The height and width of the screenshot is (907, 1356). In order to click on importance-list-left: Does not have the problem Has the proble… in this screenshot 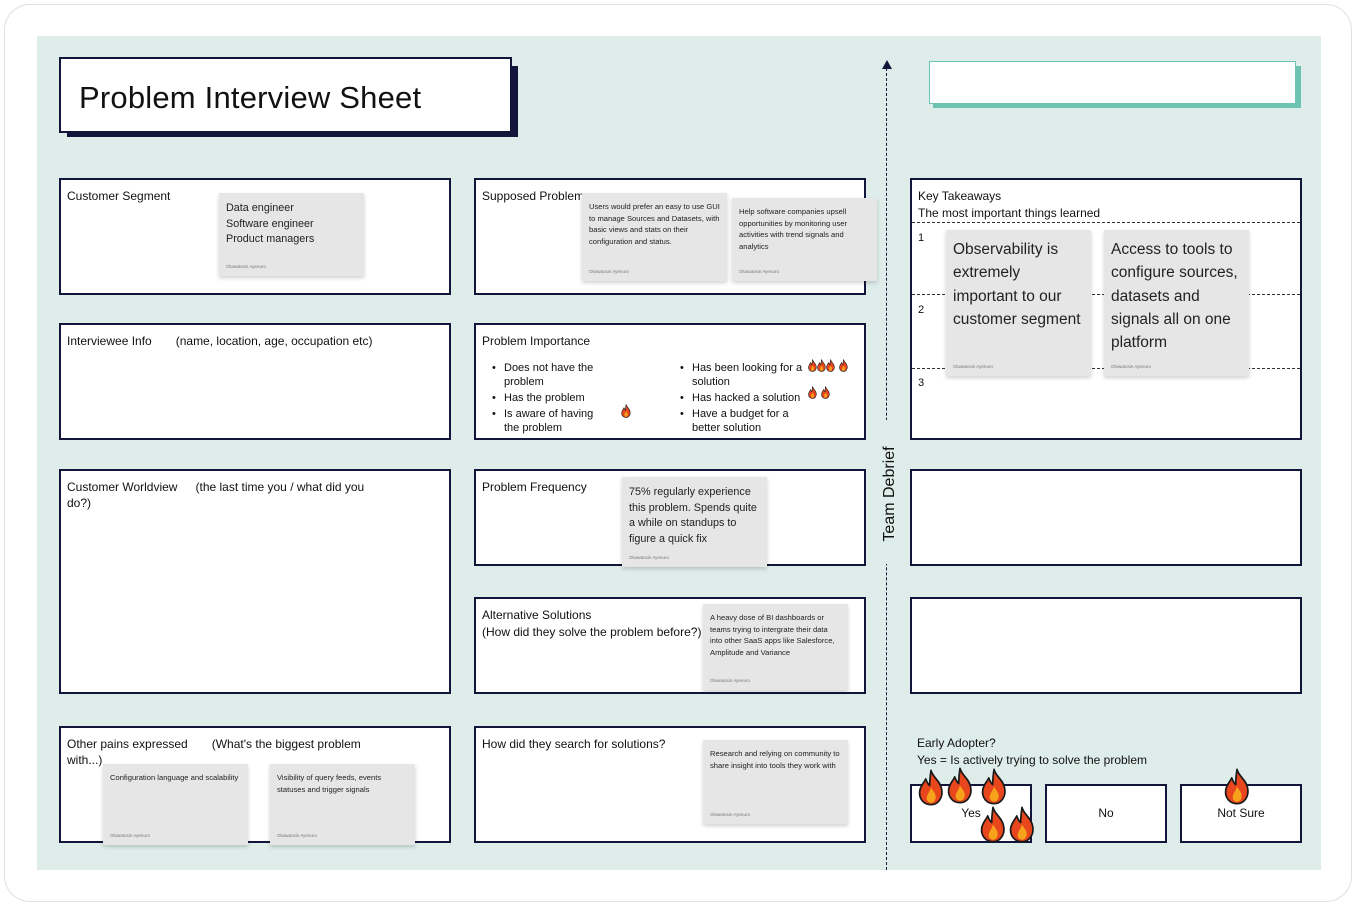, I will do `click(549, 399)`.